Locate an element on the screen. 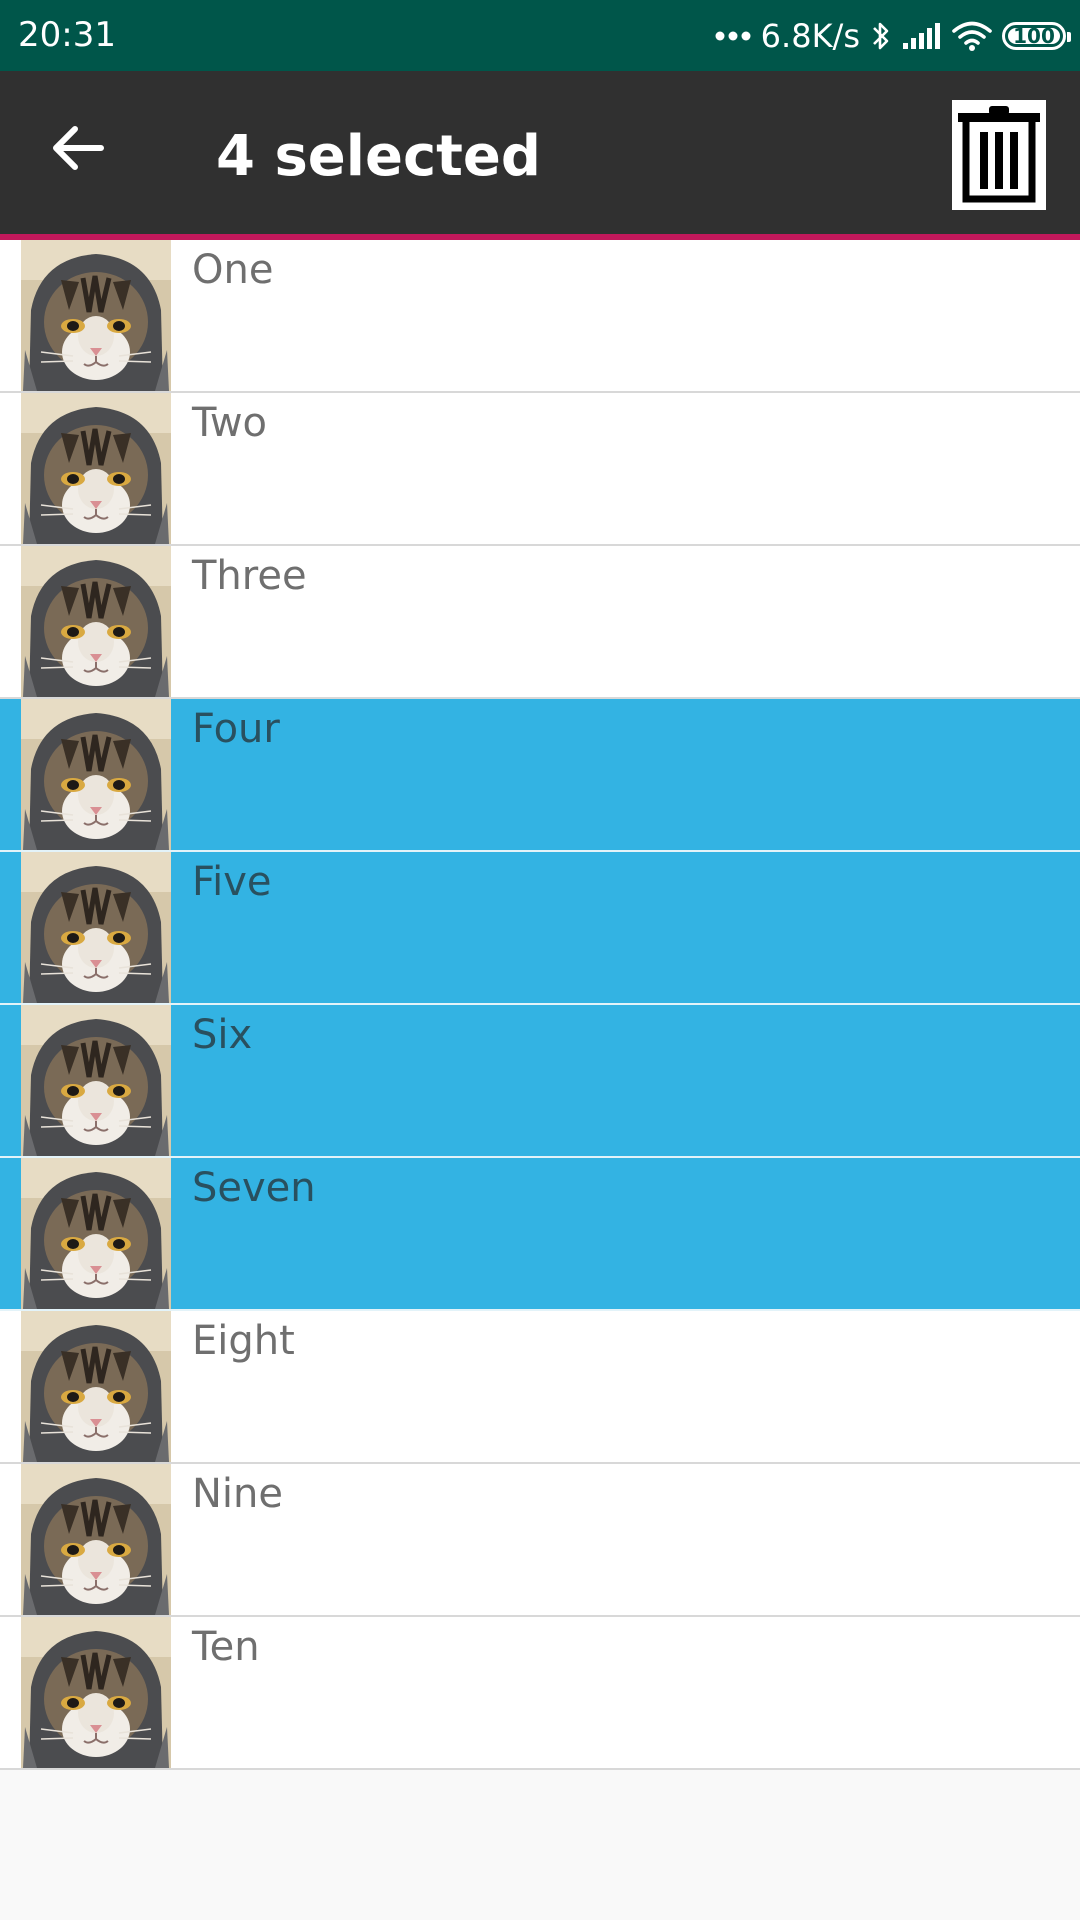 This screenshot has width=1080, height=1920. list-item: Five is located at coordinates (540, 928).